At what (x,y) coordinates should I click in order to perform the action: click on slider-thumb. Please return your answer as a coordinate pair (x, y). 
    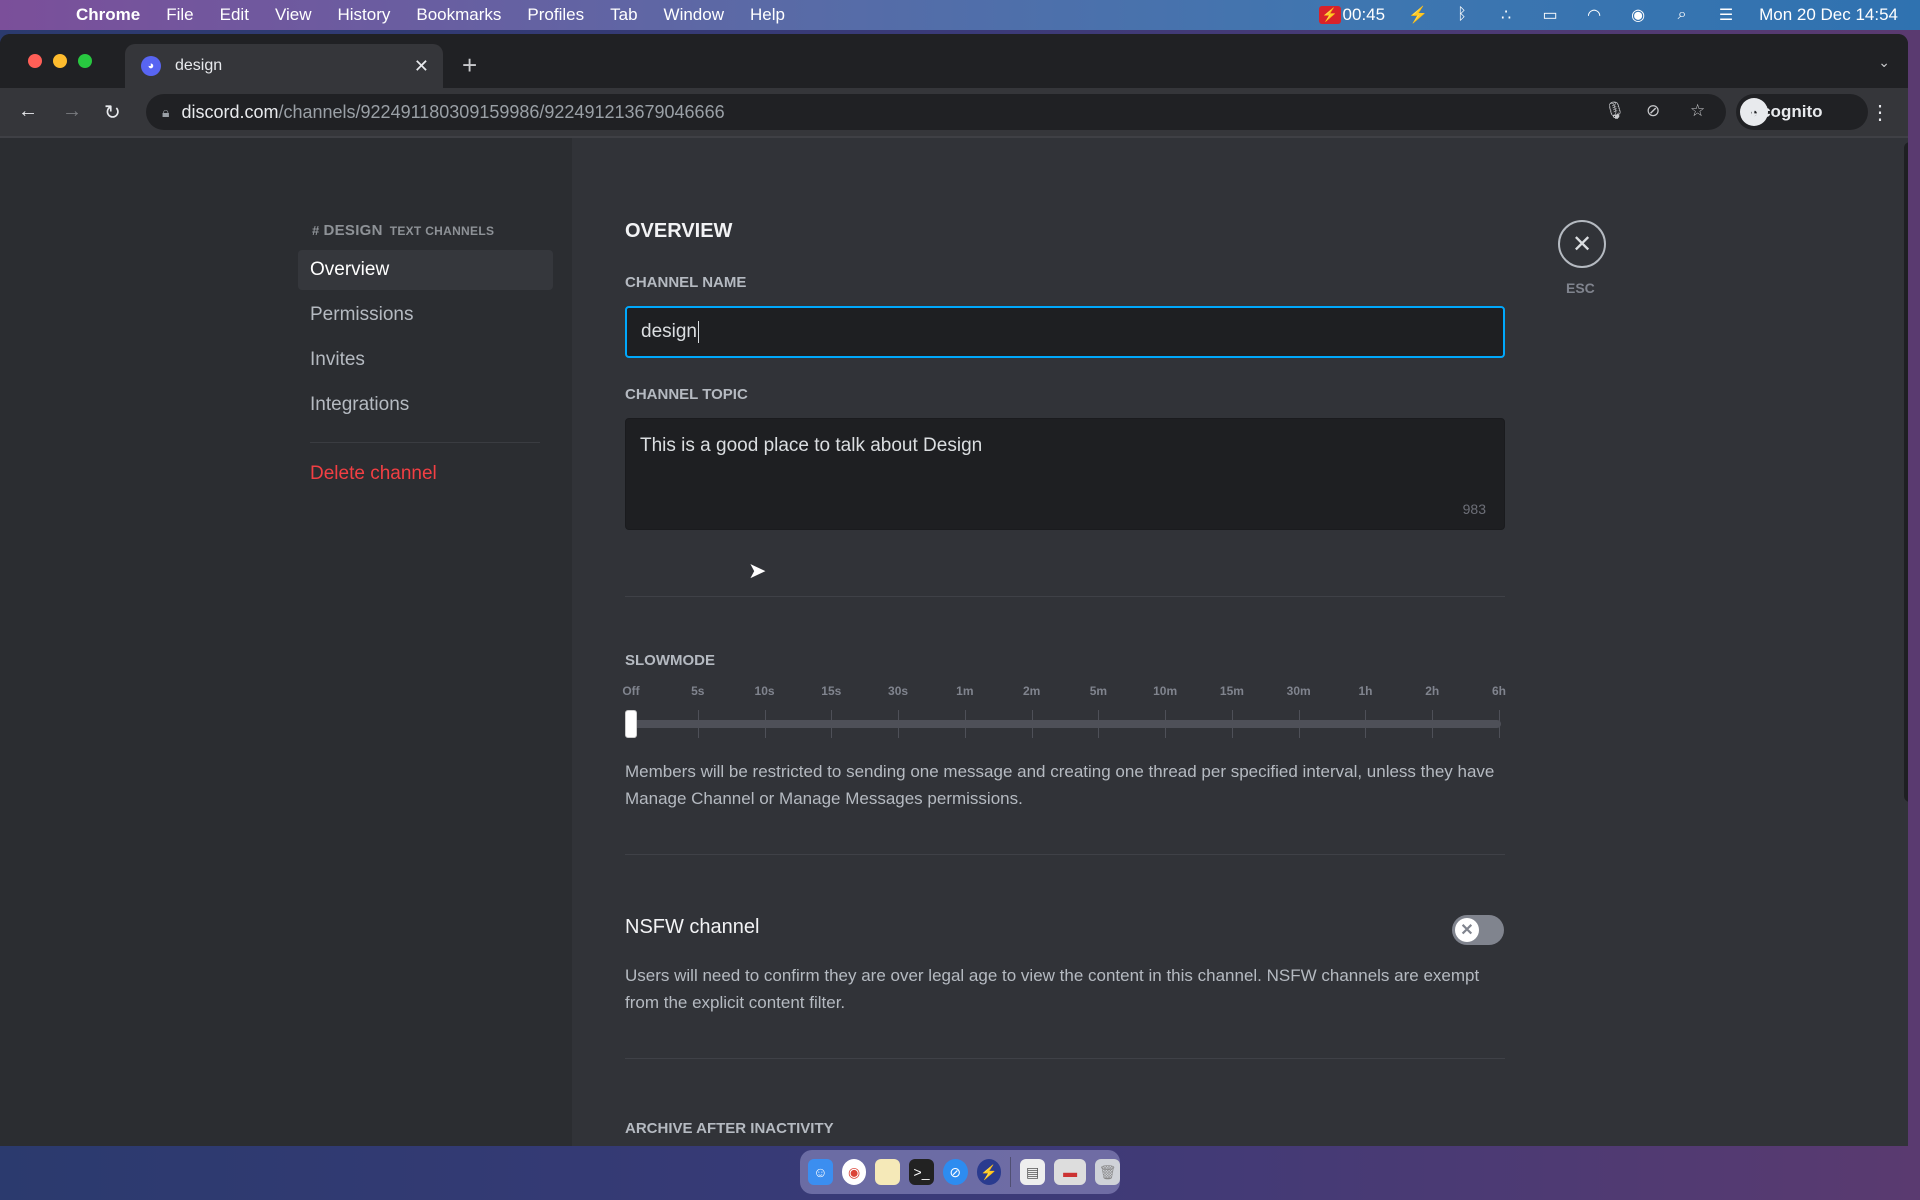
    Looking at the image, I should click on (631, 724).